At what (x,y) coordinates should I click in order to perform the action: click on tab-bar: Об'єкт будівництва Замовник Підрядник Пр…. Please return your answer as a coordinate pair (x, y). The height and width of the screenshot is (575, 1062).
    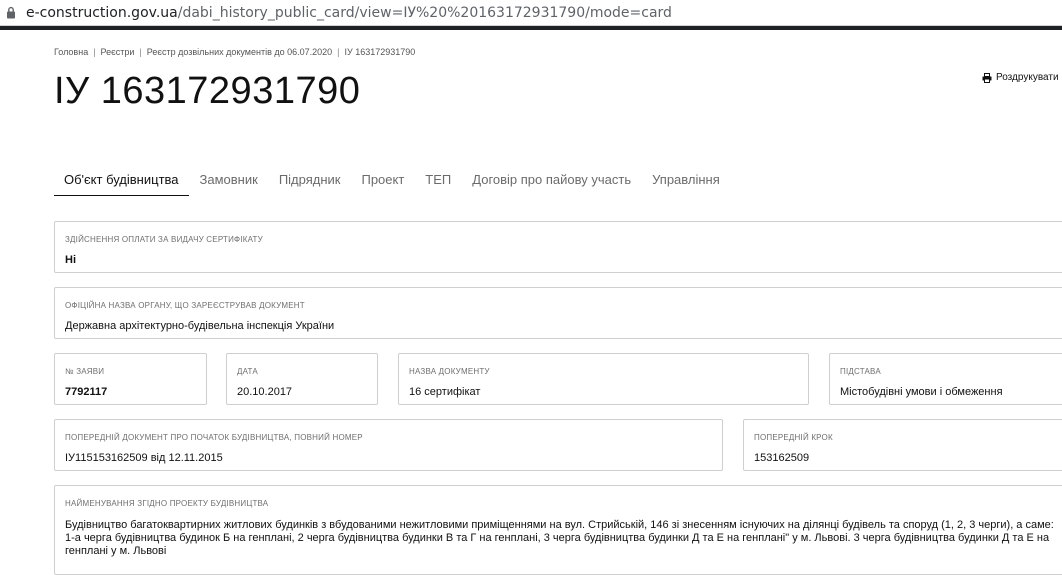
    Looking at the image, I should click on (392, 182).